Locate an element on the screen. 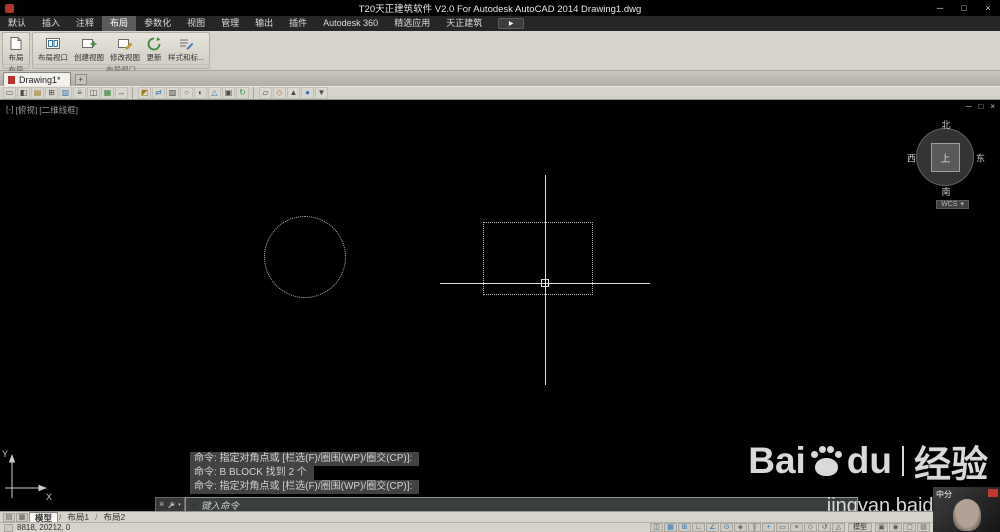 Image resolution: width=1000 pixels, height=532 pixels. toolbar-icon: ↻ is located at coordinates (242, 93).